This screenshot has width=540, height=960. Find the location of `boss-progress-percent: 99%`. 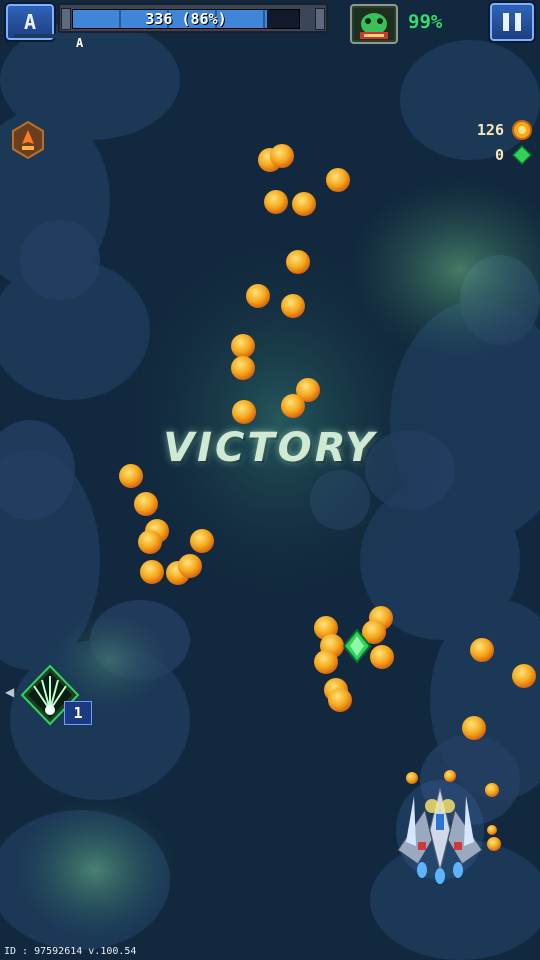

boss-progress-percent: 99% is located at coordinates (425, 22).